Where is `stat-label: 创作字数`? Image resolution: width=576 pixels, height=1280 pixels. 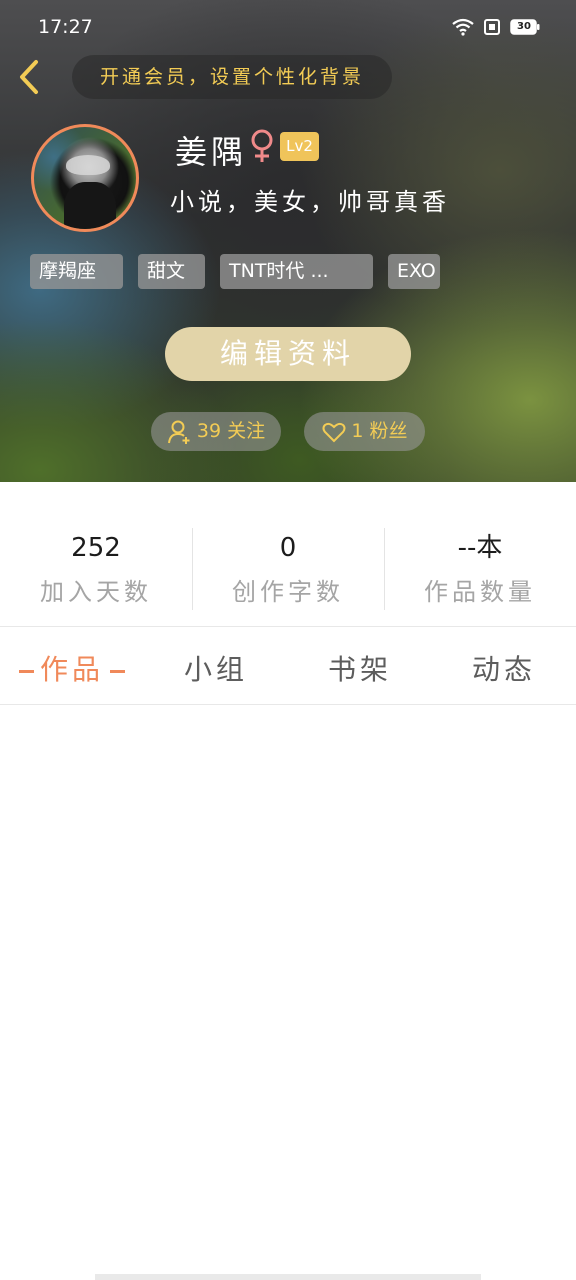
stat-label: 创作字数 is located at coordinates (288, 592).